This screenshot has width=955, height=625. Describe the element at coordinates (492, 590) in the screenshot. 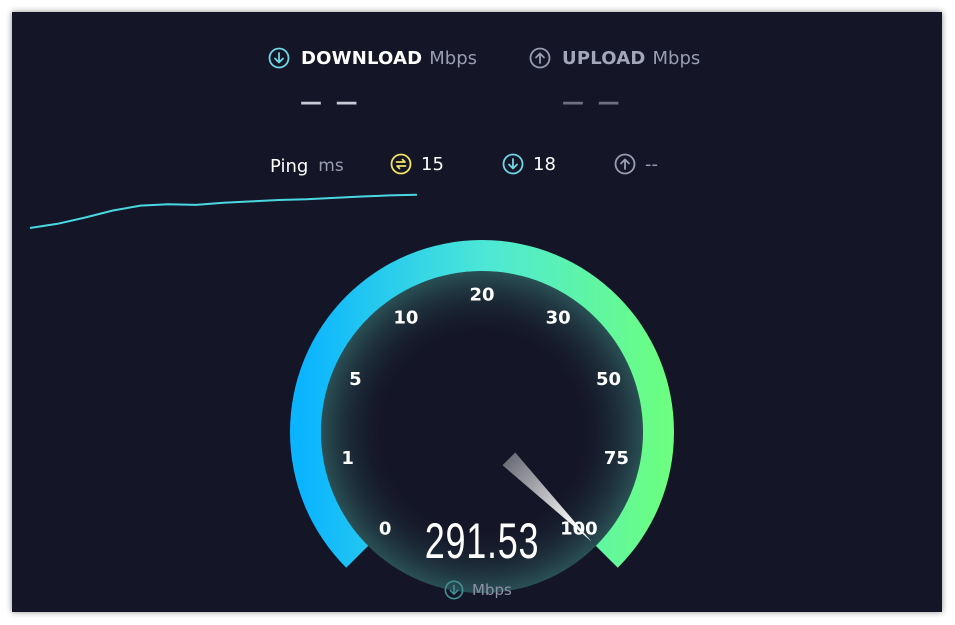

I see `speed-unit: Mbps` at that location.